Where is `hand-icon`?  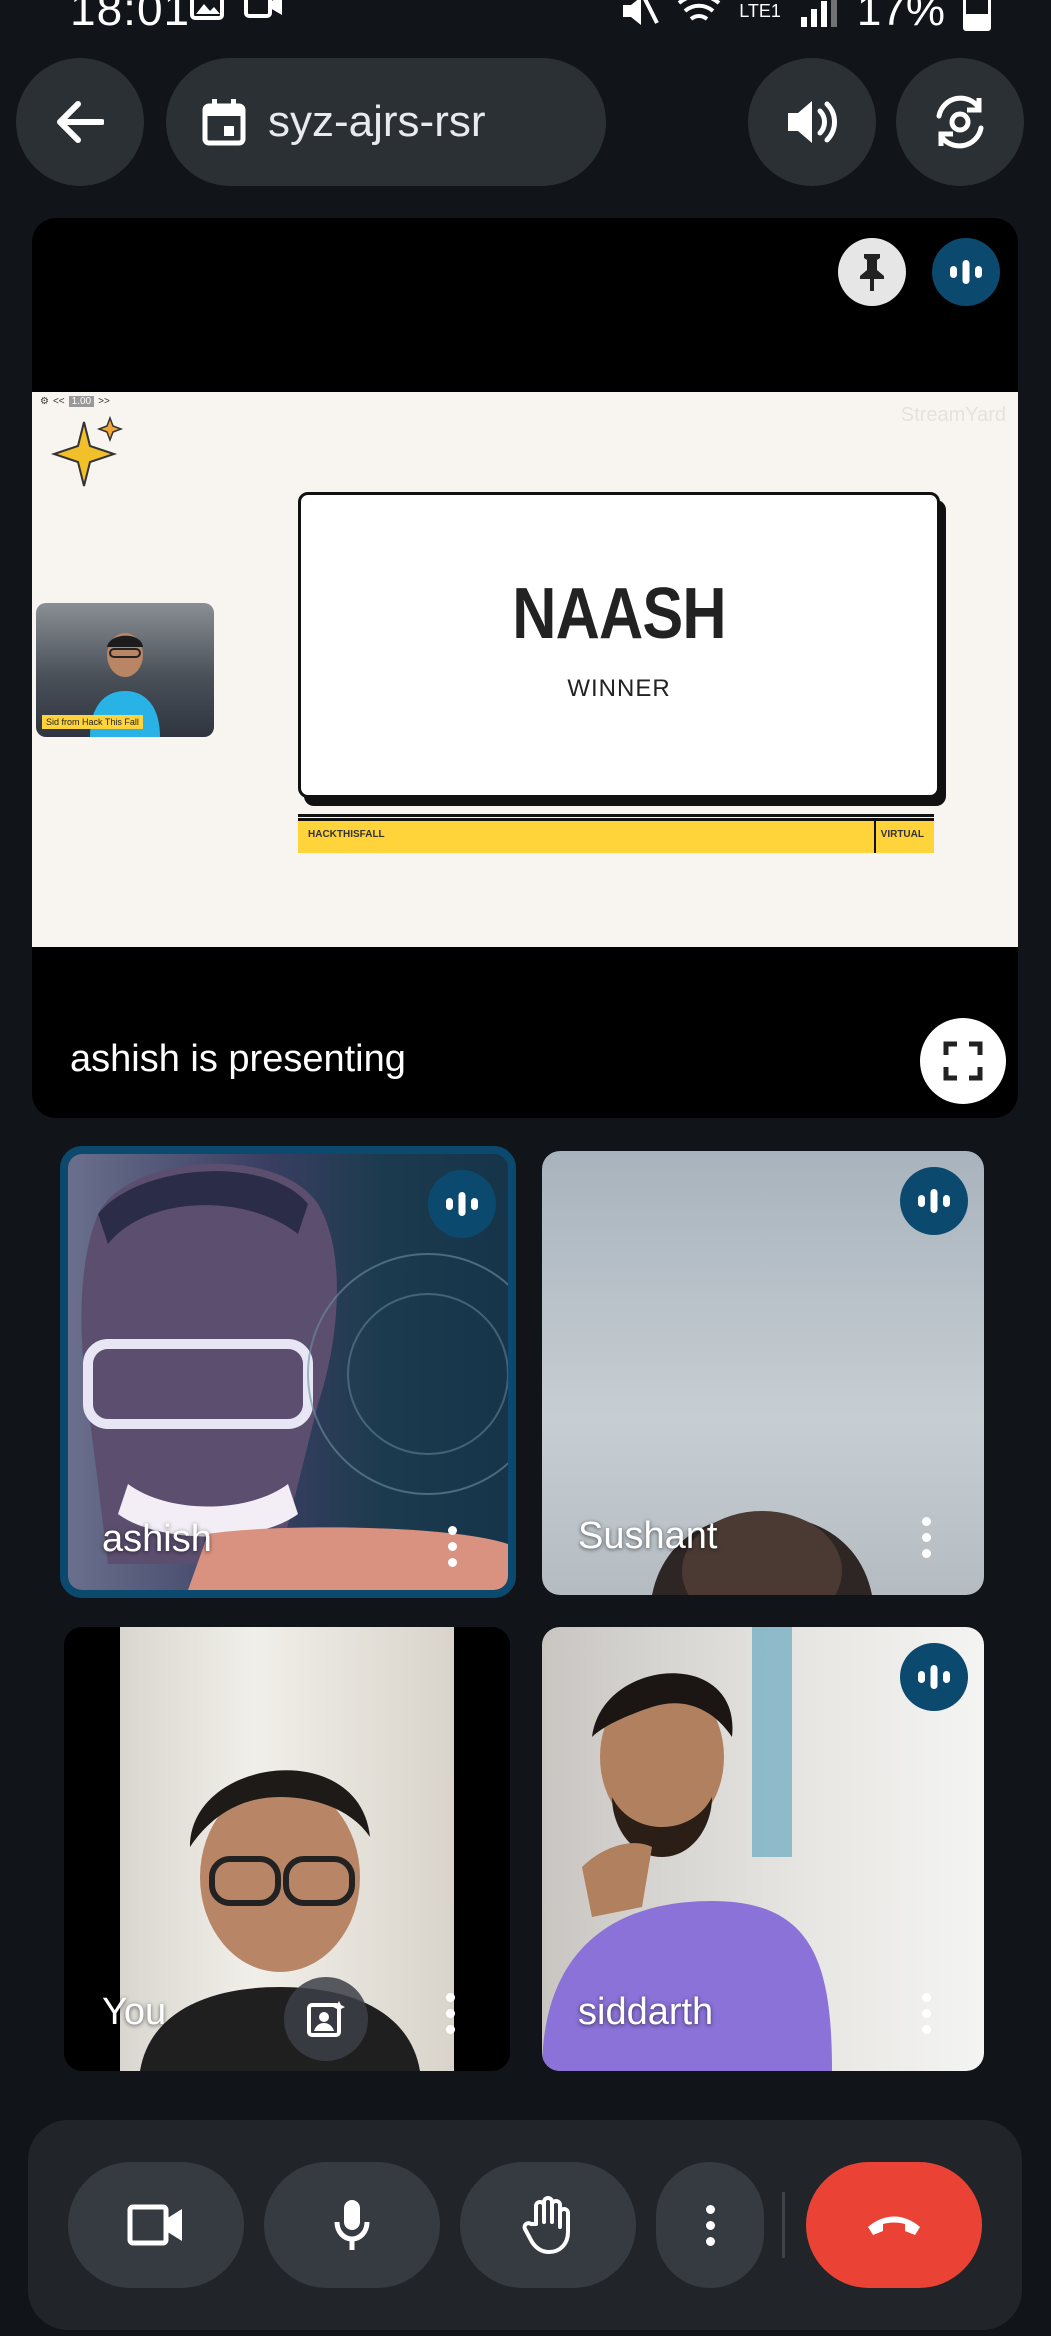 hand-icon is located at coordinates (546, 2225).